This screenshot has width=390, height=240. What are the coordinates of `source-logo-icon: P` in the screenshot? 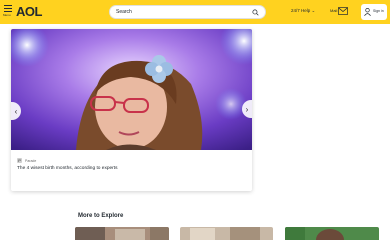 It's located at (19, 160).